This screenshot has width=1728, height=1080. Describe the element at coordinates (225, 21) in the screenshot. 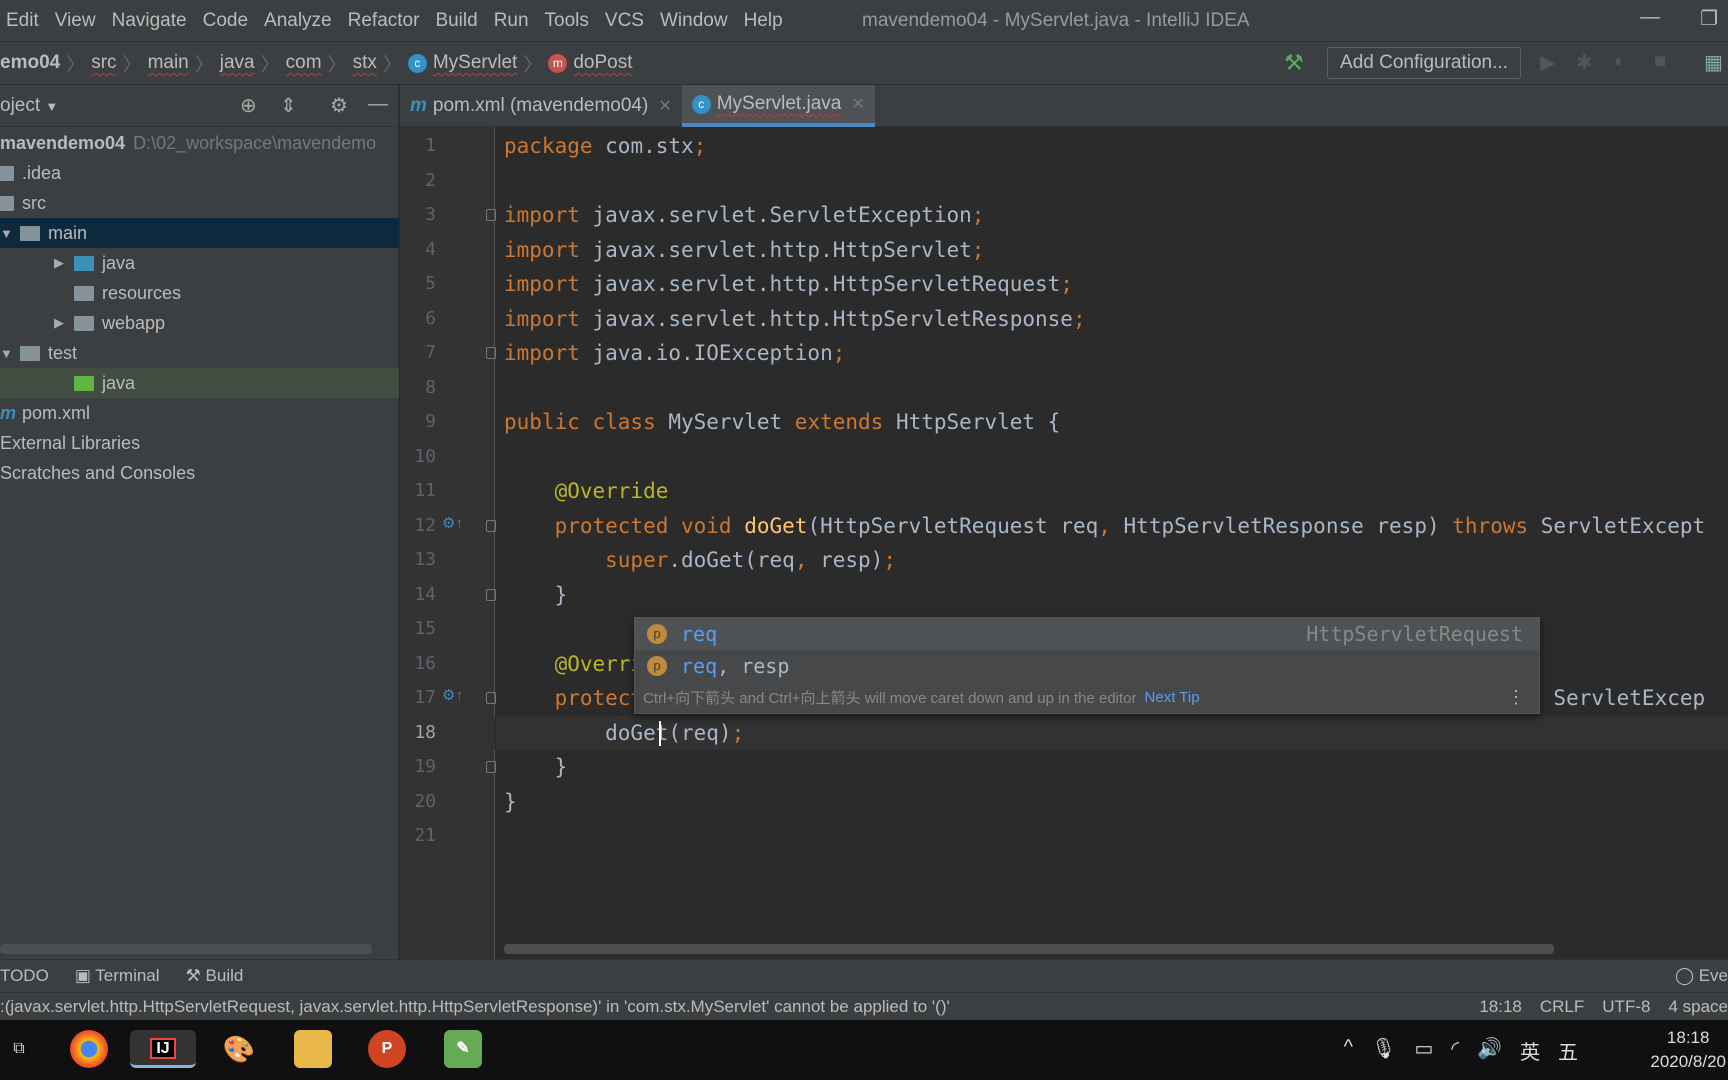

I see `menu-code: Code` at that location.